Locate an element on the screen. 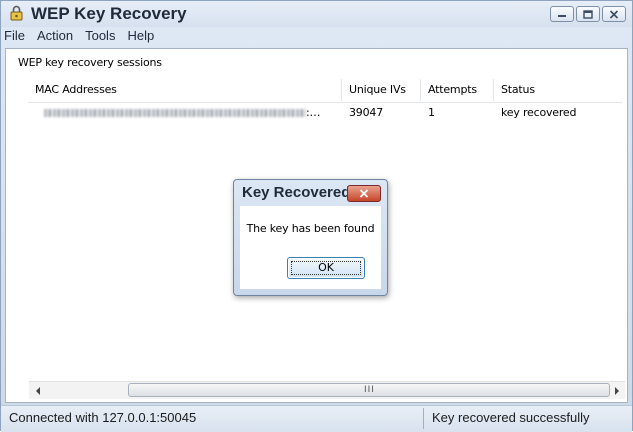 The image size is (633, 432). dialog-message: The key has been found is located at coordinates (310, 228).